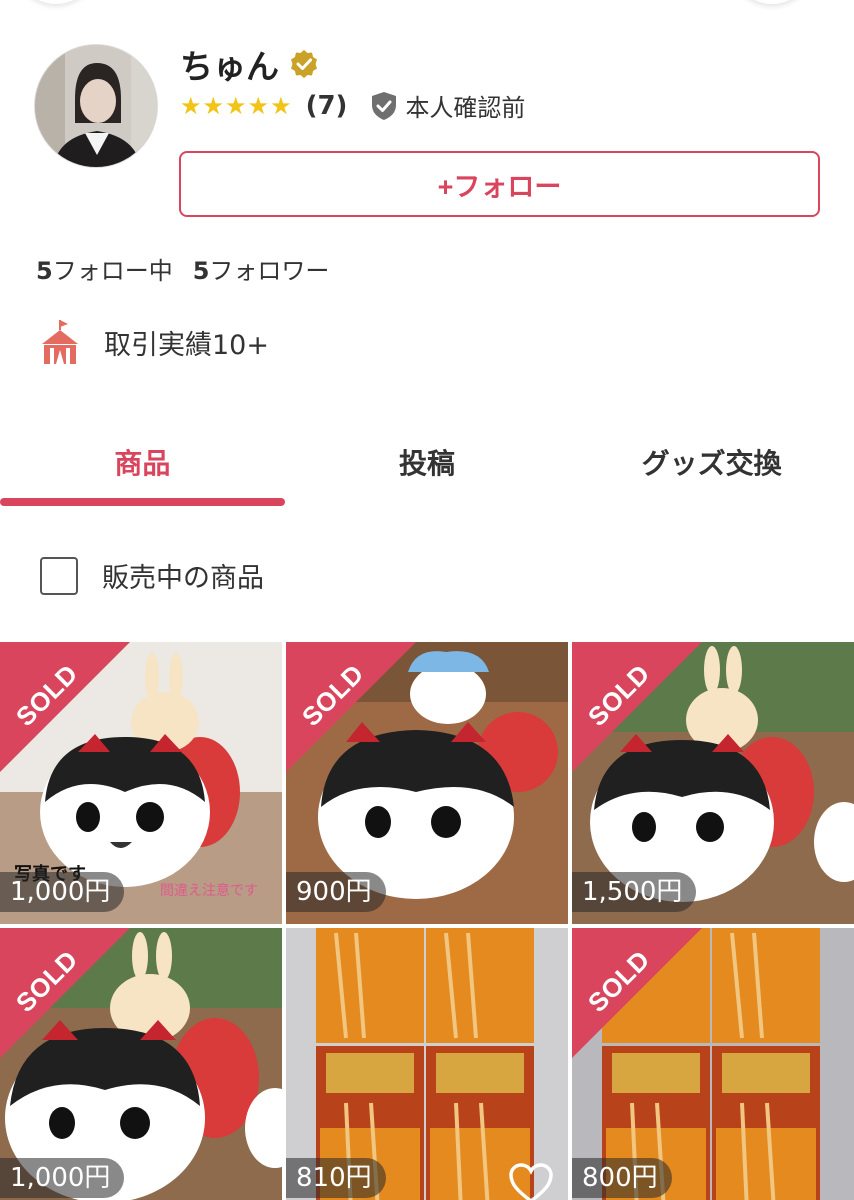  What do you see at coordinates (465, 108) in the screenshot?
I see `identity-status: 本人確認前` at bounding box center [465, 108].